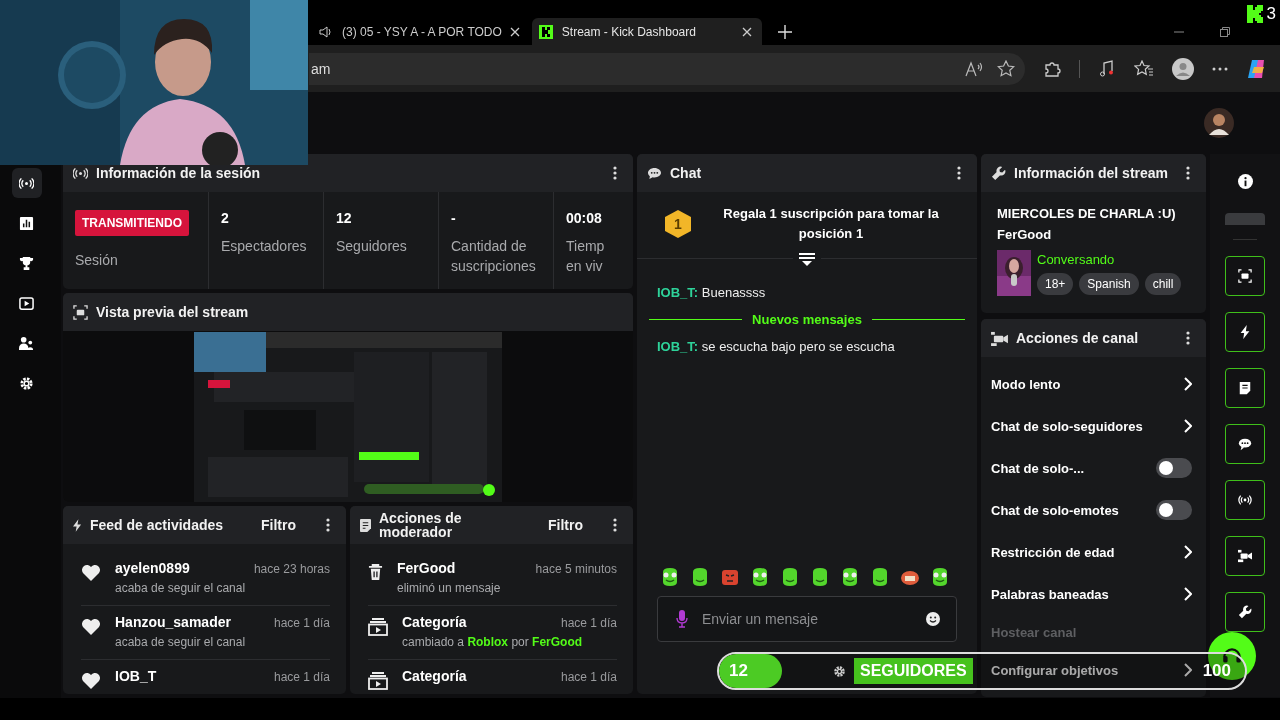  Describe the element at coordinates (421, 525) in the screenshot. I see `panel-title: Acciones de moderador` at that location.